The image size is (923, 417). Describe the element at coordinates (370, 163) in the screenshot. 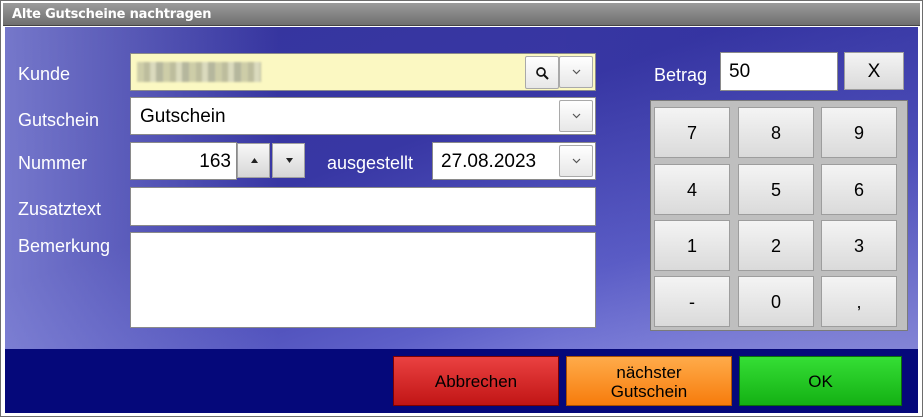

I see `ausgestellt-label: ausgestellt` at that location.